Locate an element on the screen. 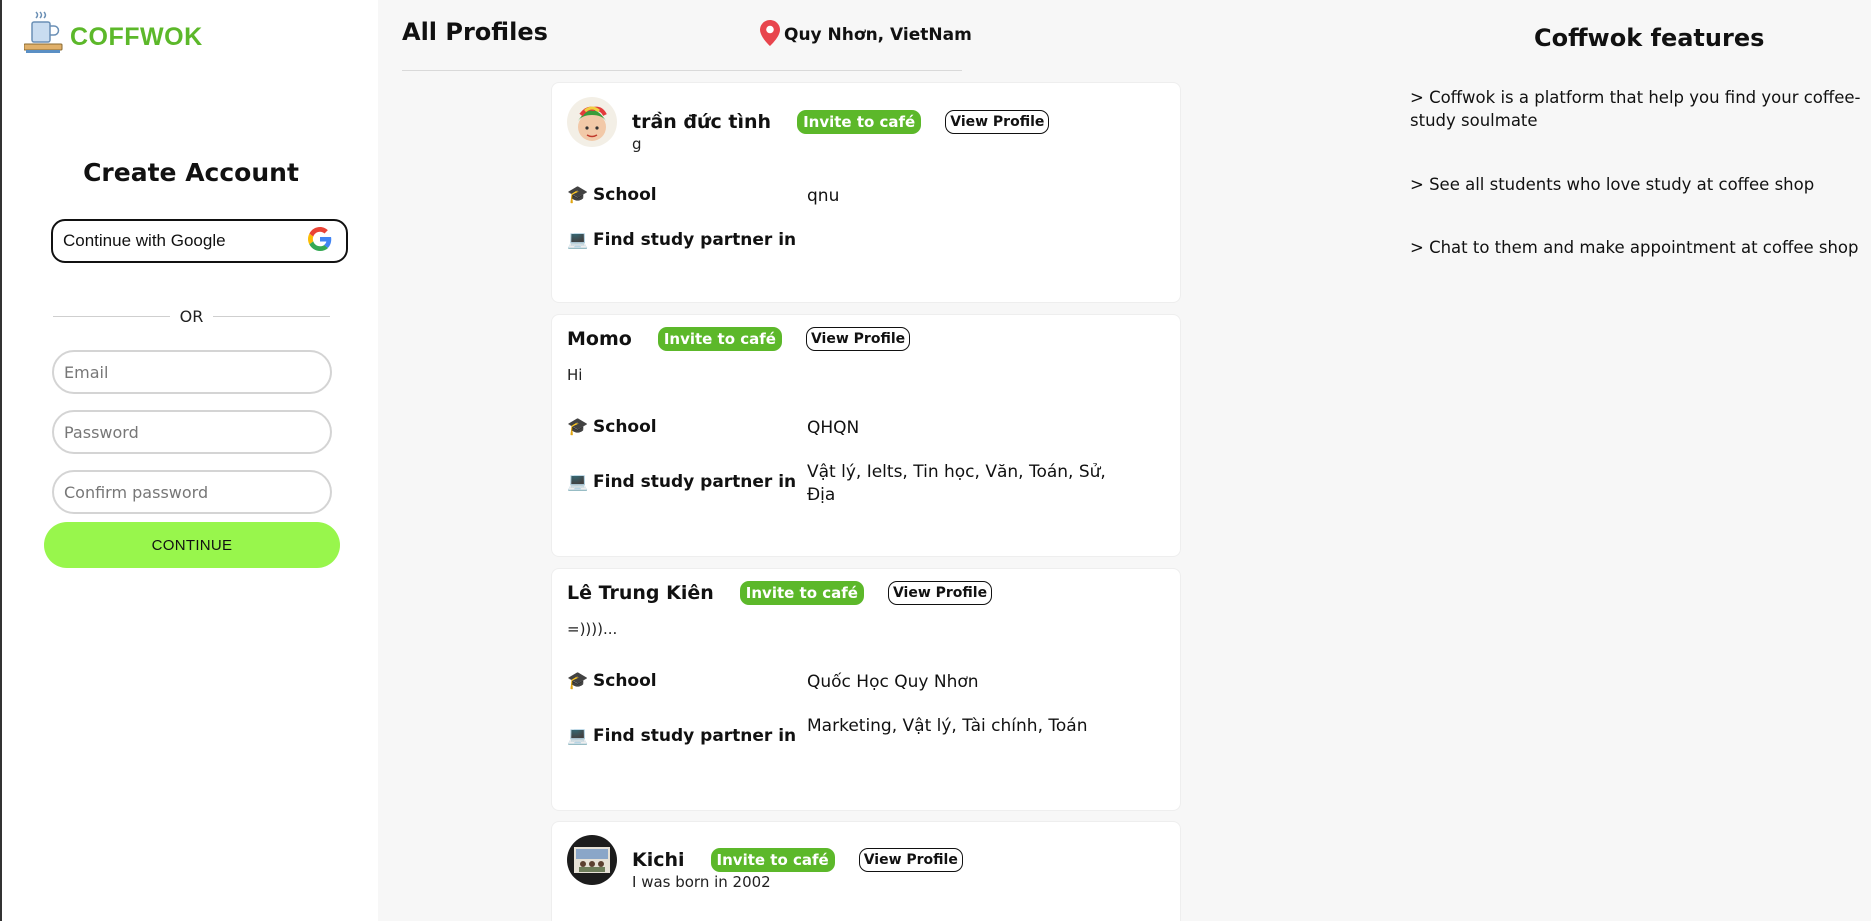 The width and height of the screenshot is (1871, 921). profile-bio: I was born in 2002 is located at coordinates (701, 882).